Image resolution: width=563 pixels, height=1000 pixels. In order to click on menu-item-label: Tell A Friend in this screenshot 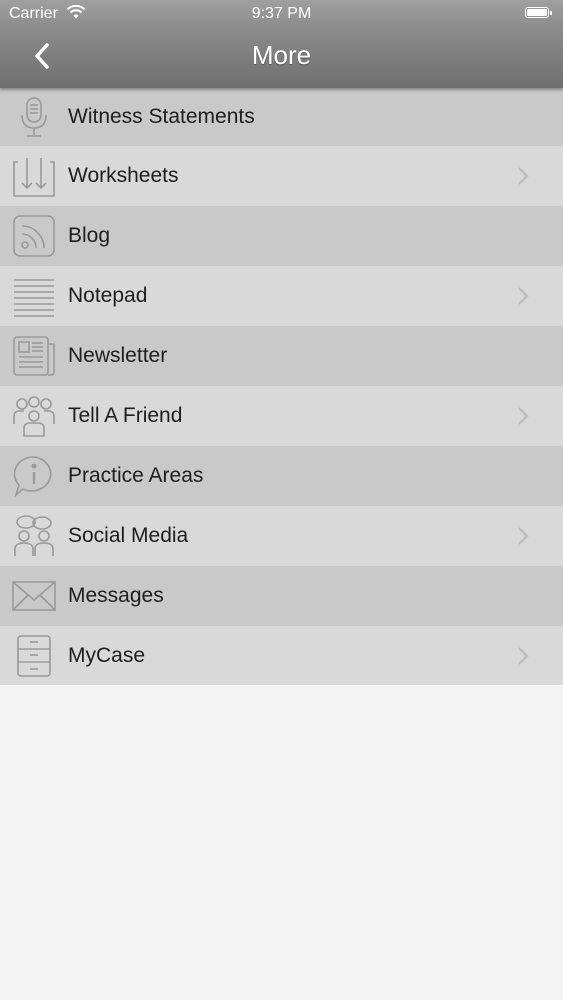, I will do `click(125, 415)`.